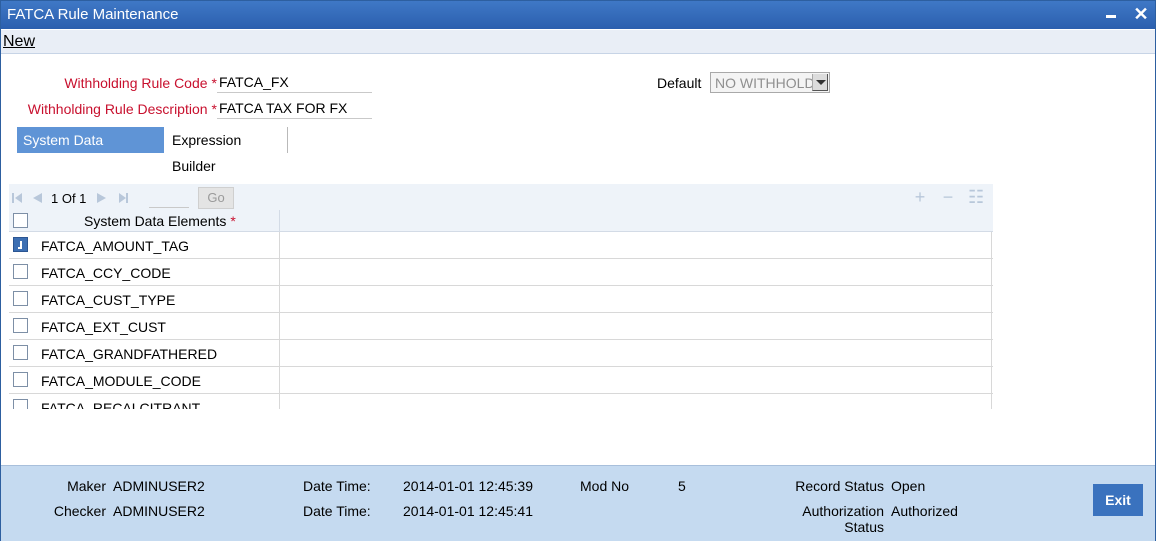 This screenshot has height=541, width=1156. I want to click on delete-row-icon: −, so click(948, 197).